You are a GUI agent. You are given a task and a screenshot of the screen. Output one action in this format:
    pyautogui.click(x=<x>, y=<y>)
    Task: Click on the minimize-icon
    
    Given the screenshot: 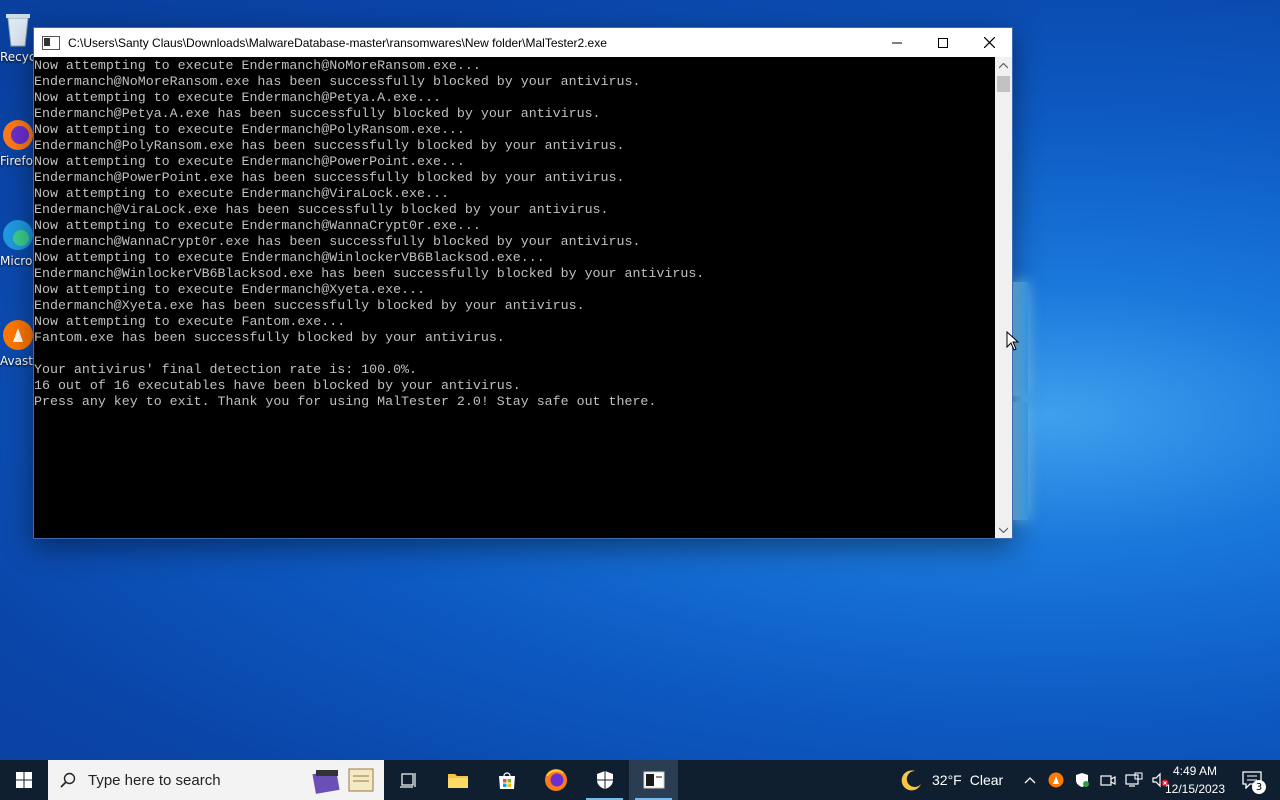 What is the action you would take?
    pyautogui.click(x=897, y=42)
    